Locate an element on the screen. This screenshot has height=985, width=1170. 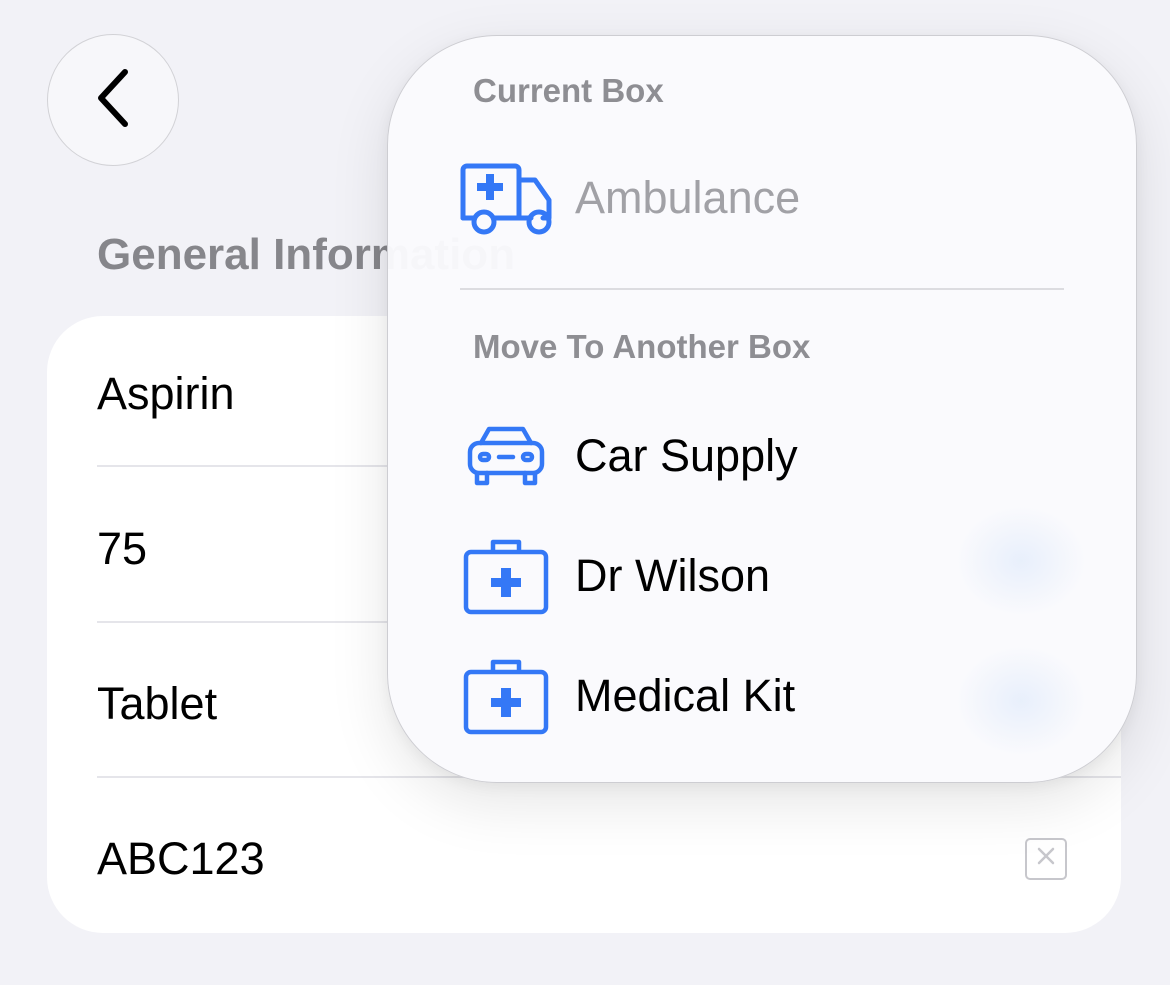
dosage-value: 75 is located at coordinates (122, 548).